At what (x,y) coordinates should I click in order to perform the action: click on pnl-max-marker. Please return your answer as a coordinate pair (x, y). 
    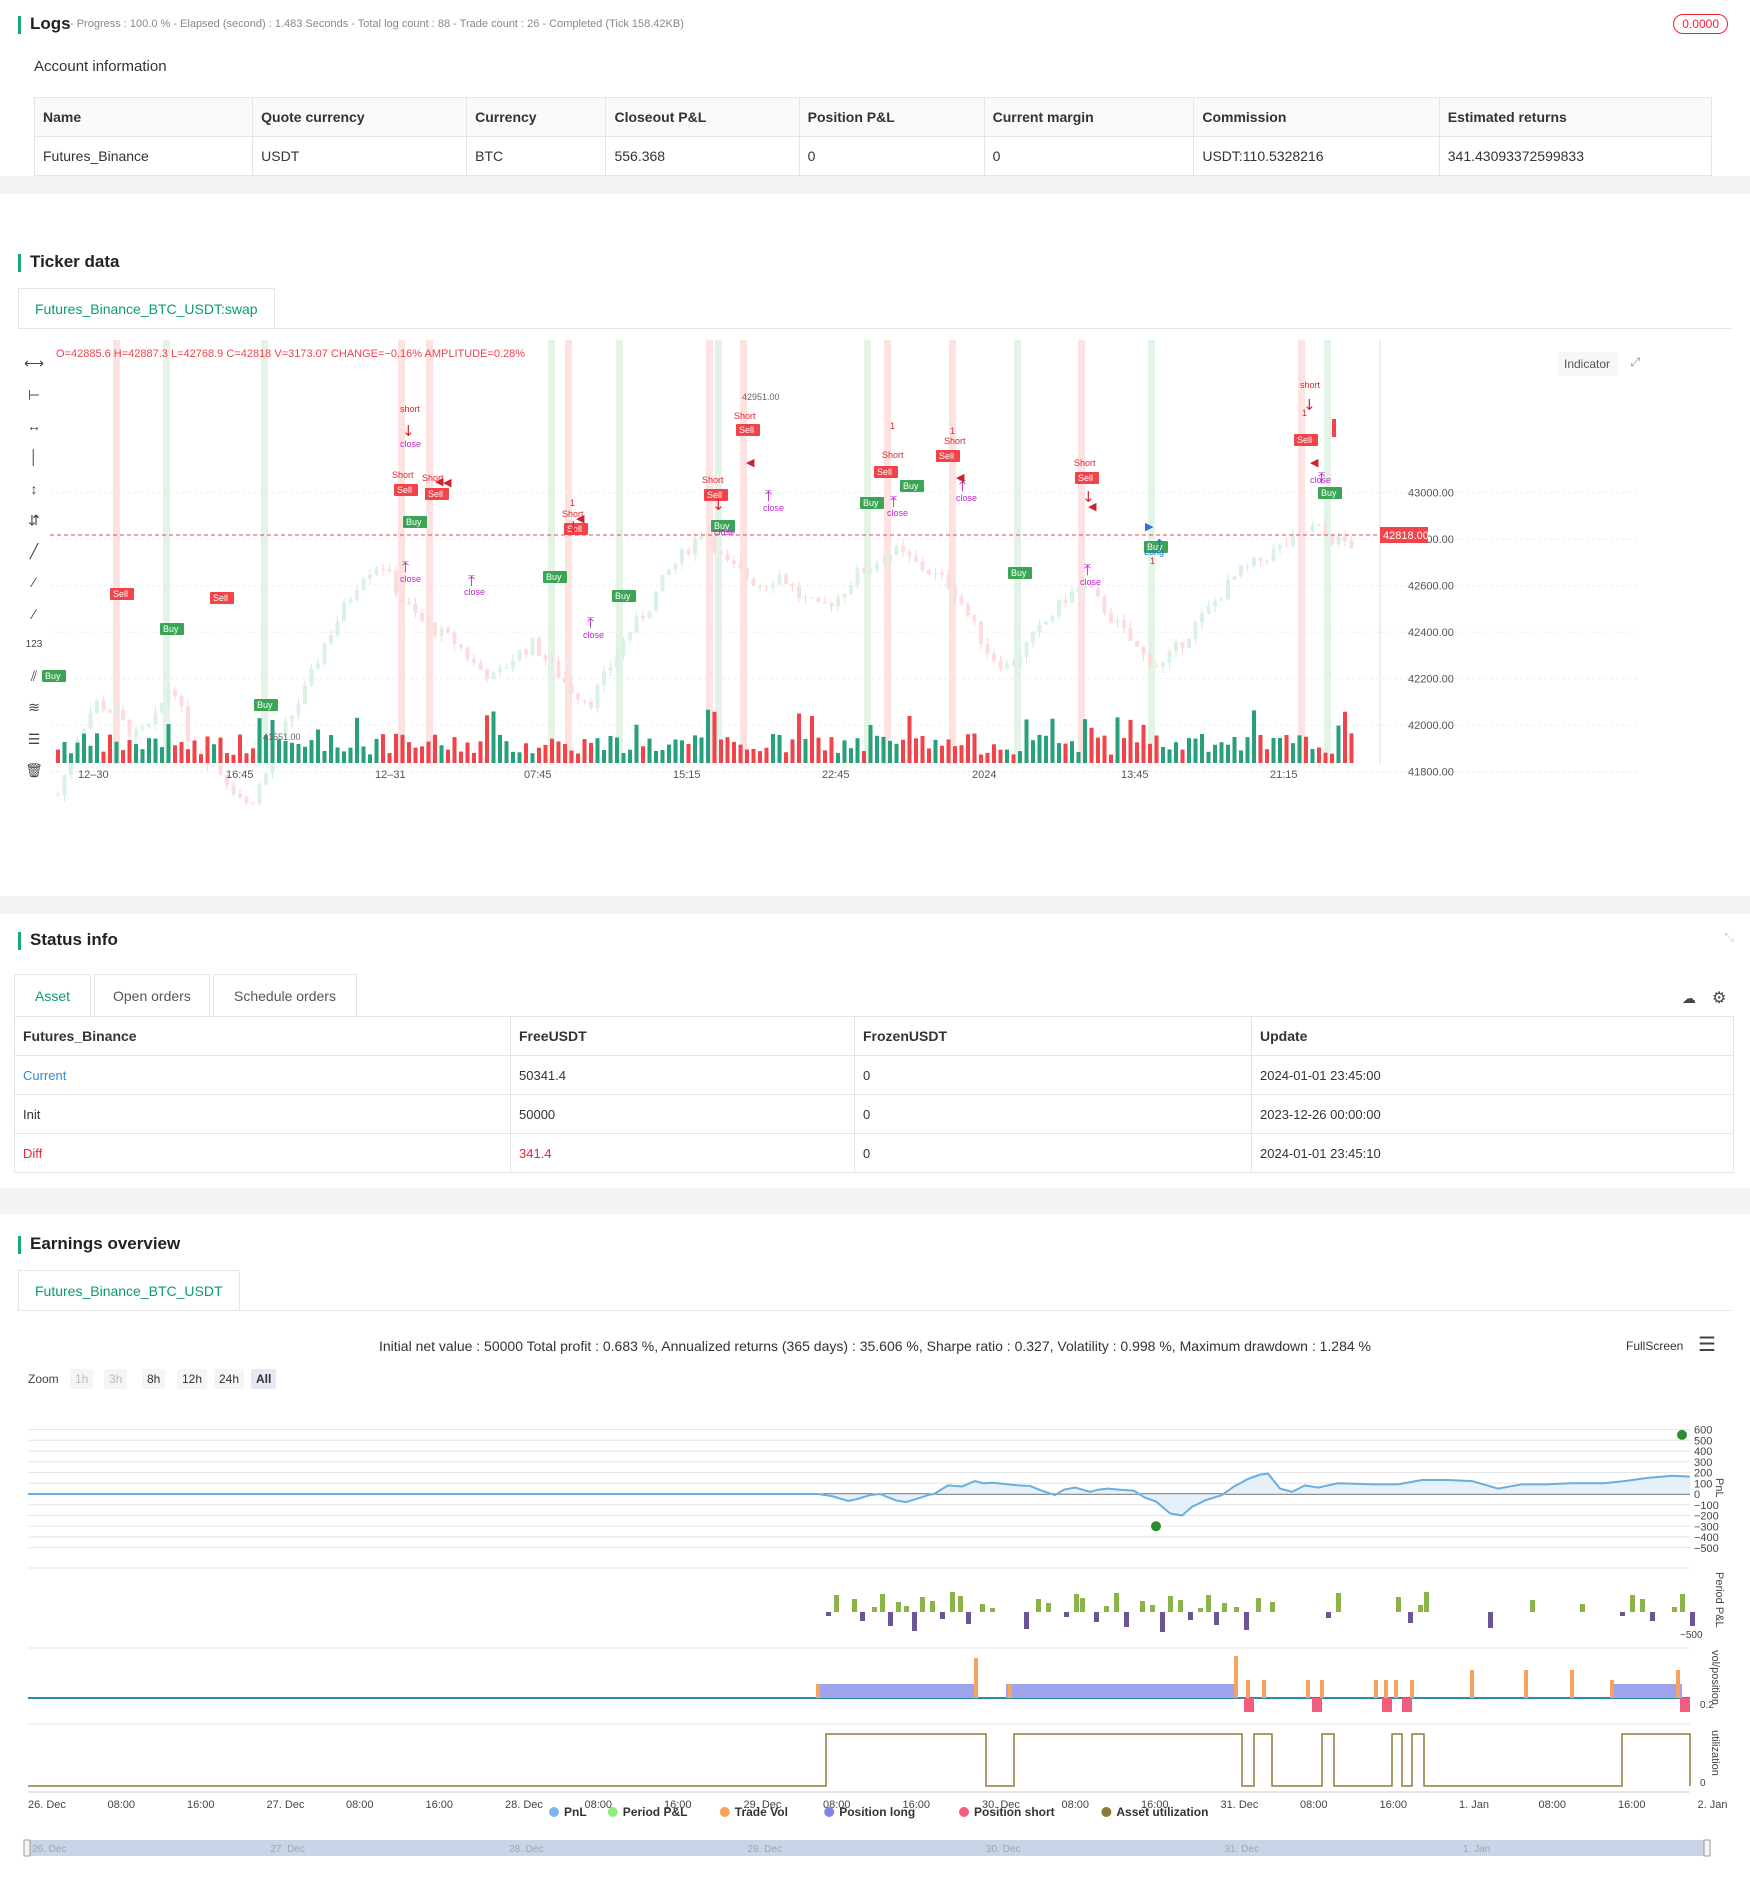
    Looking at the image, I should click on (1682, 1434).